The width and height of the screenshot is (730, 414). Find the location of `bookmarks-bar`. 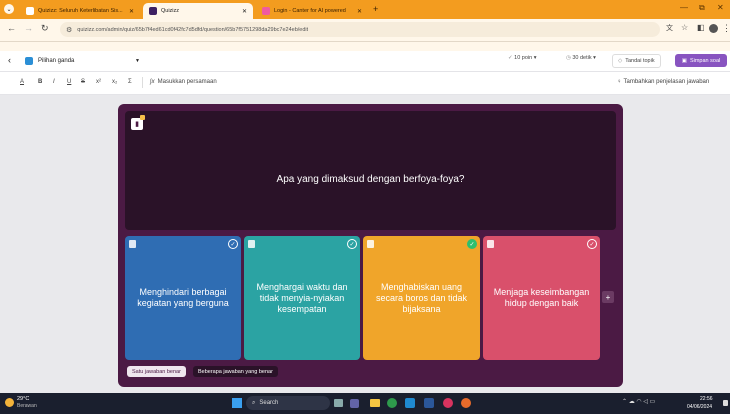

bookmarks-bar is located at coordinates (365, 46).